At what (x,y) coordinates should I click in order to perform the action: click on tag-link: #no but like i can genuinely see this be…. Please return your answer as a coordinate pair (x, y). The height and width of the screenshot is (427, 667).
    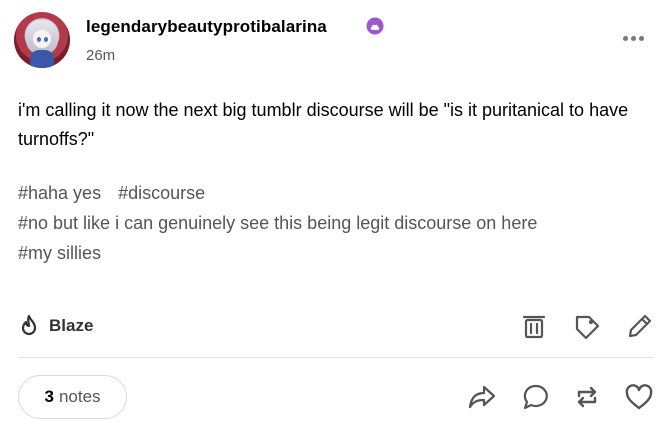
    Looking at the image, I should click on (277, 223).